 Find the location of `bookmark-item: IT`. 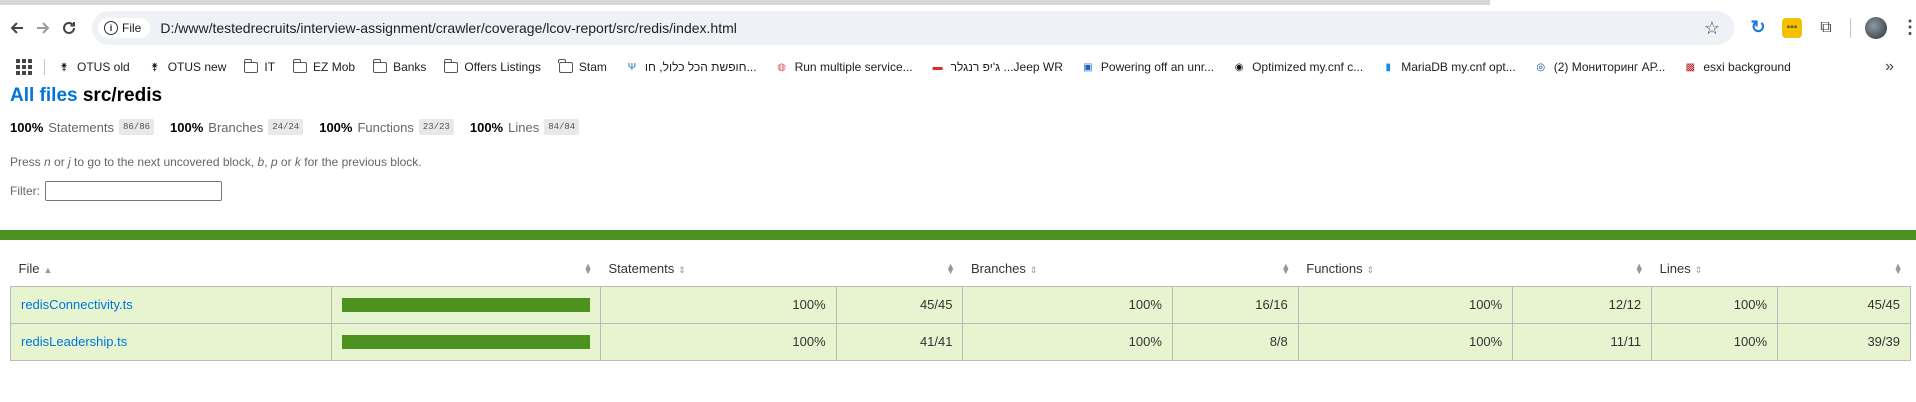

bookmark-item: IT is located at coordinates (259, 66).